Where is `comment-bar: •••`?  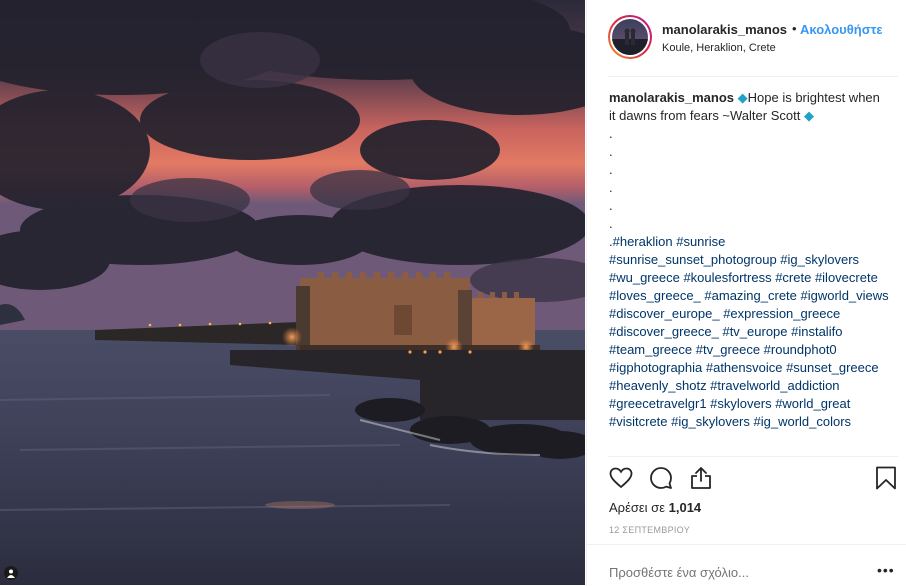 comment-bar: ••• is located at coordinates (746, 565).